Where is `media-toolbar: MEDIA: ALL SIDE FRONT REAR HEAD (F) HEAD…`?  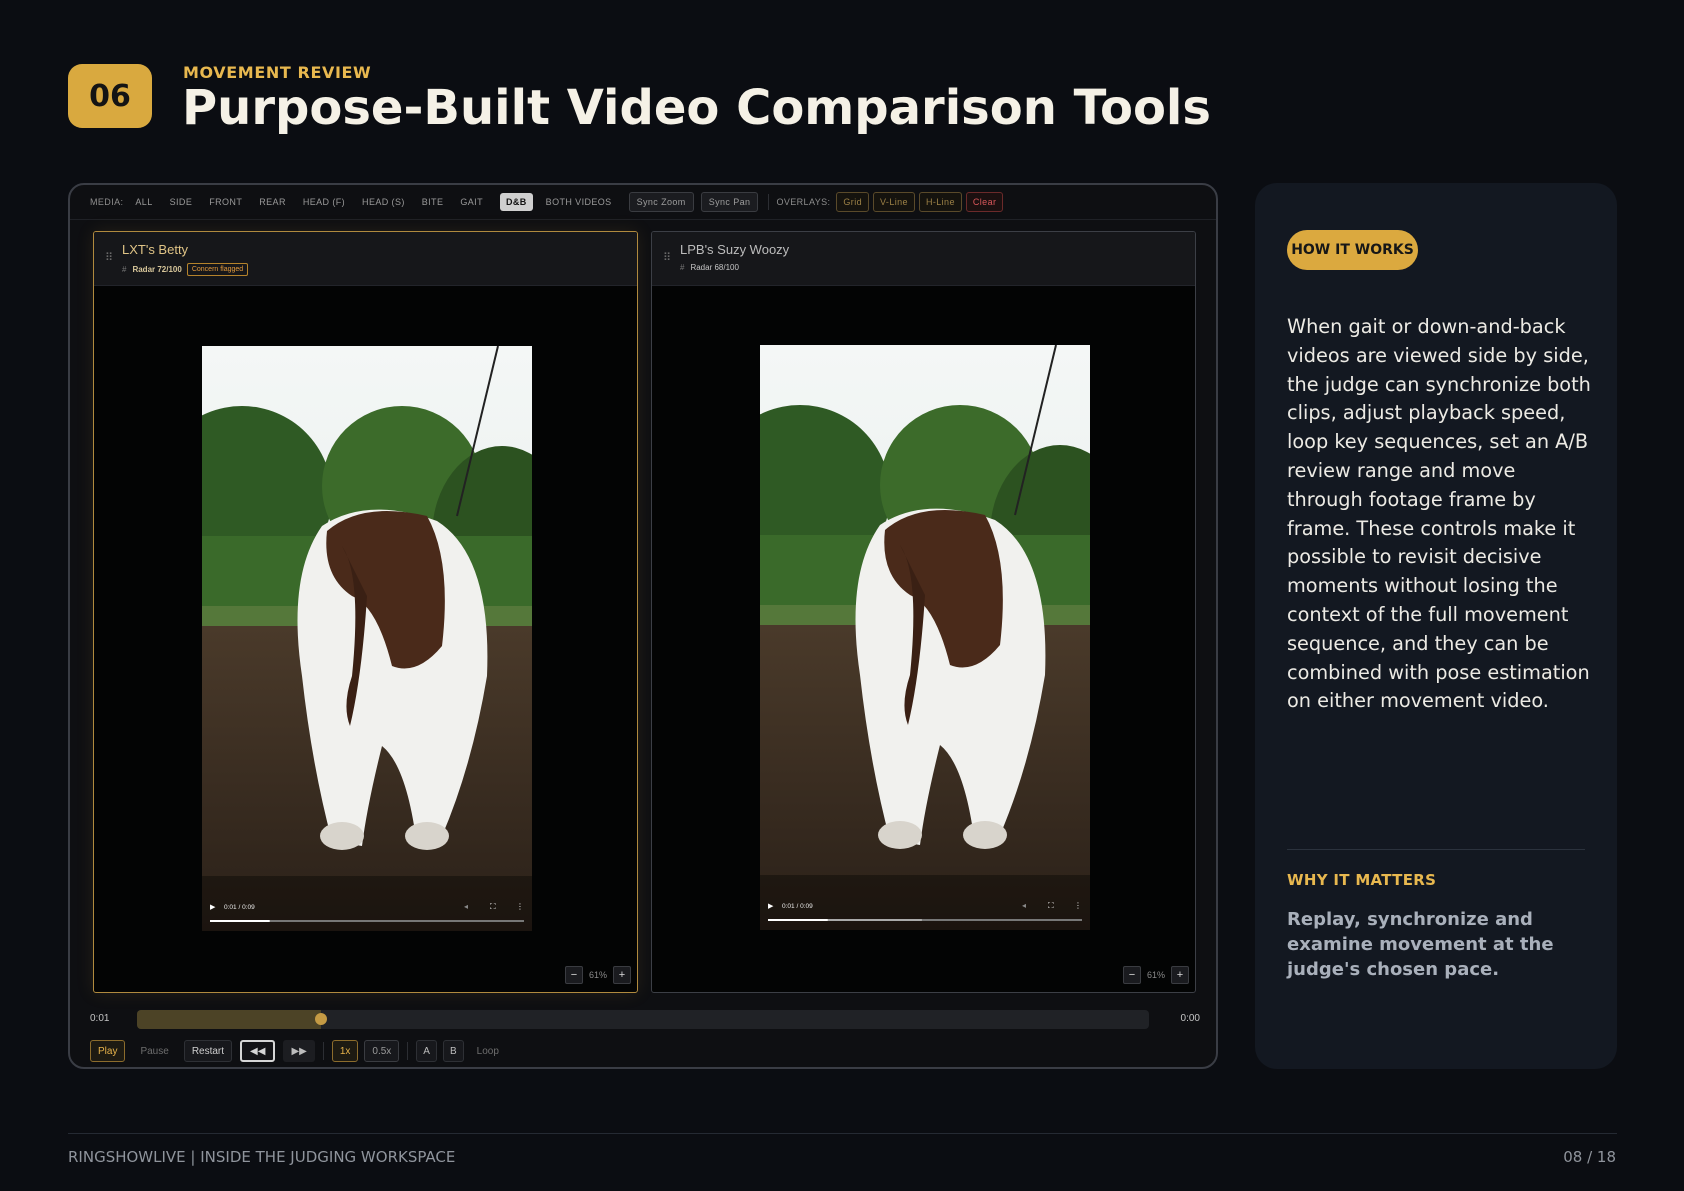 media-toolbar: MEDIA: ALL SIDE FRONT REAR HEAD (F) HEAD… is located at coordinates (643, 202).